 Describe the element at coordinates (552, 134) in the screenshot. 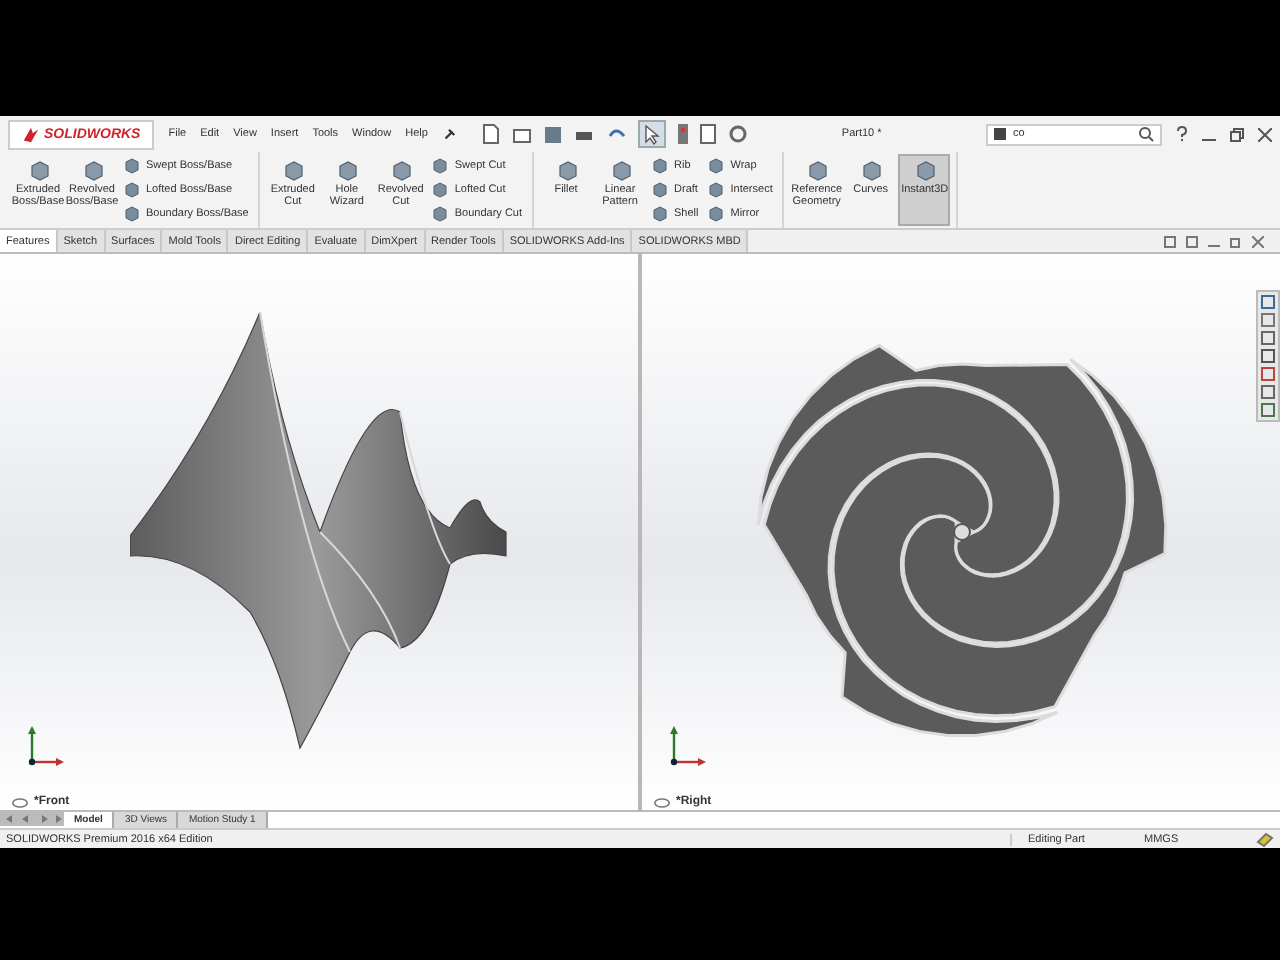

I see `save-icon` at that location.